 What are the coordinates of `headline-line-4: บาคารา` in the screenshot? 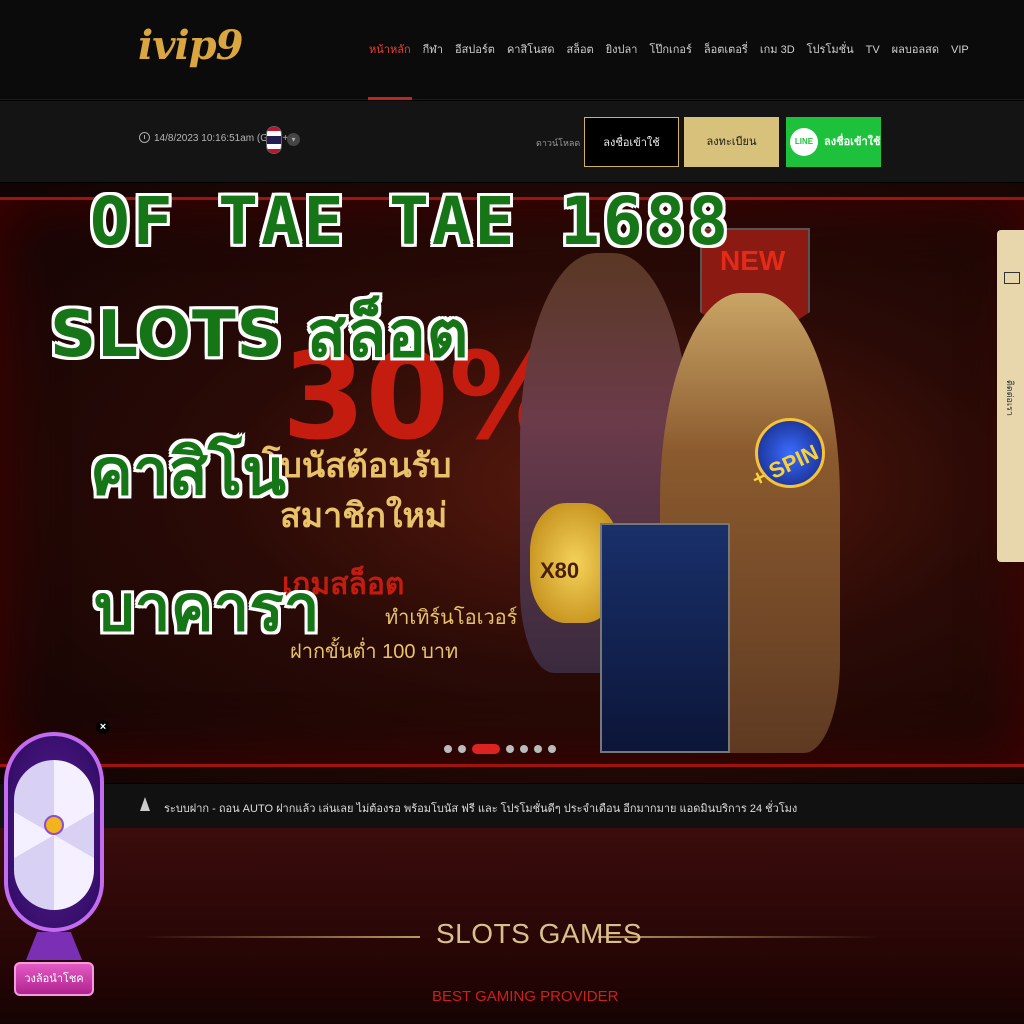 It's located at (207, 609).